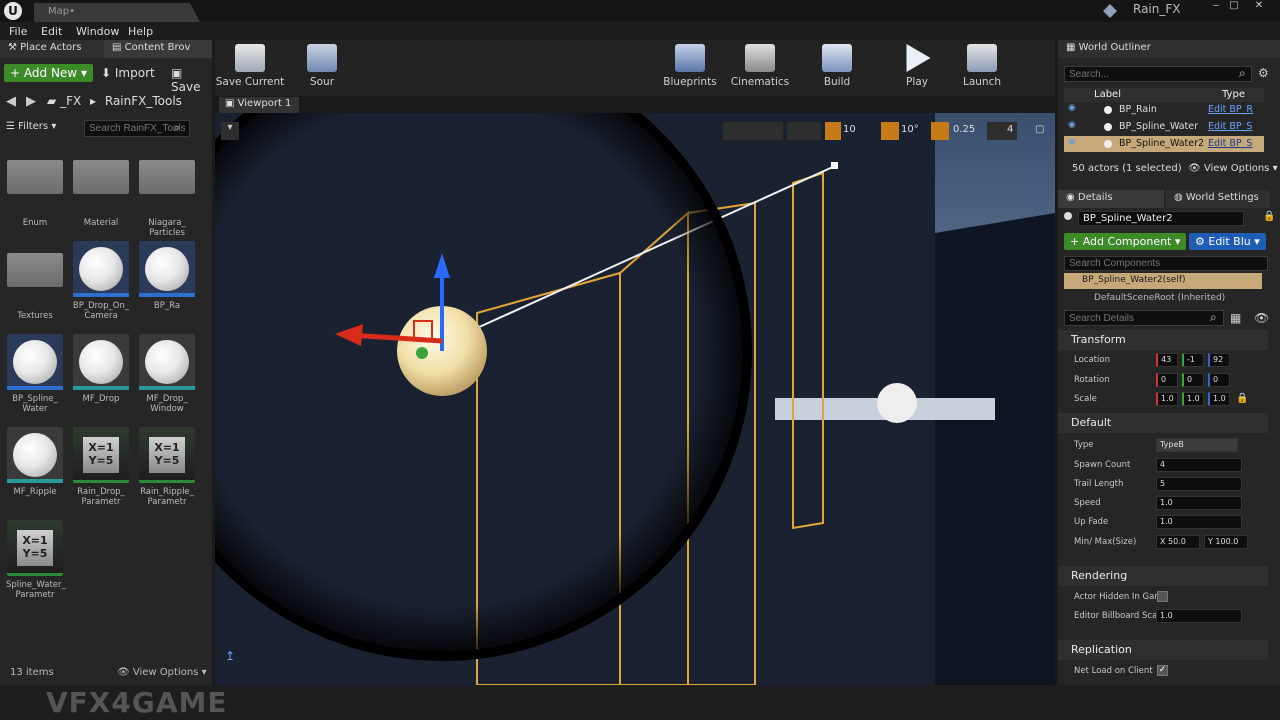  Describe the element at coordinates (35, 462) in the screenshot. I see `asset-tile: MF_Ripple` at that location.